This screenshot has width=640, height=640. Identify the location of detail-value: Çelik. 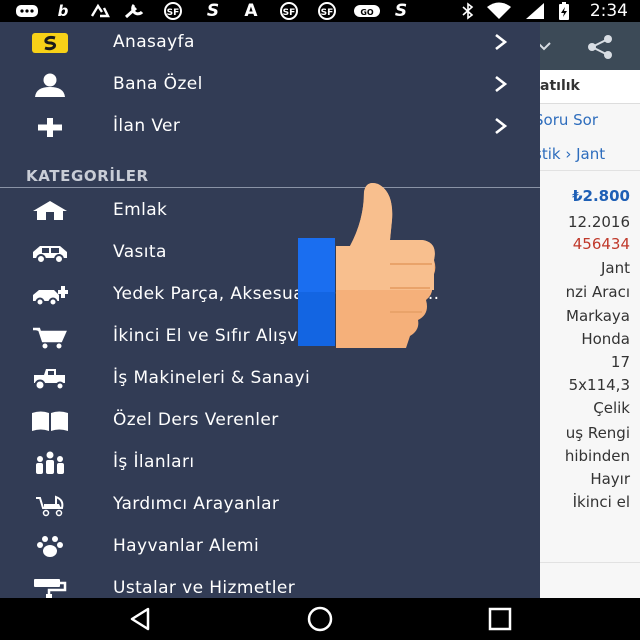
(611, 408).